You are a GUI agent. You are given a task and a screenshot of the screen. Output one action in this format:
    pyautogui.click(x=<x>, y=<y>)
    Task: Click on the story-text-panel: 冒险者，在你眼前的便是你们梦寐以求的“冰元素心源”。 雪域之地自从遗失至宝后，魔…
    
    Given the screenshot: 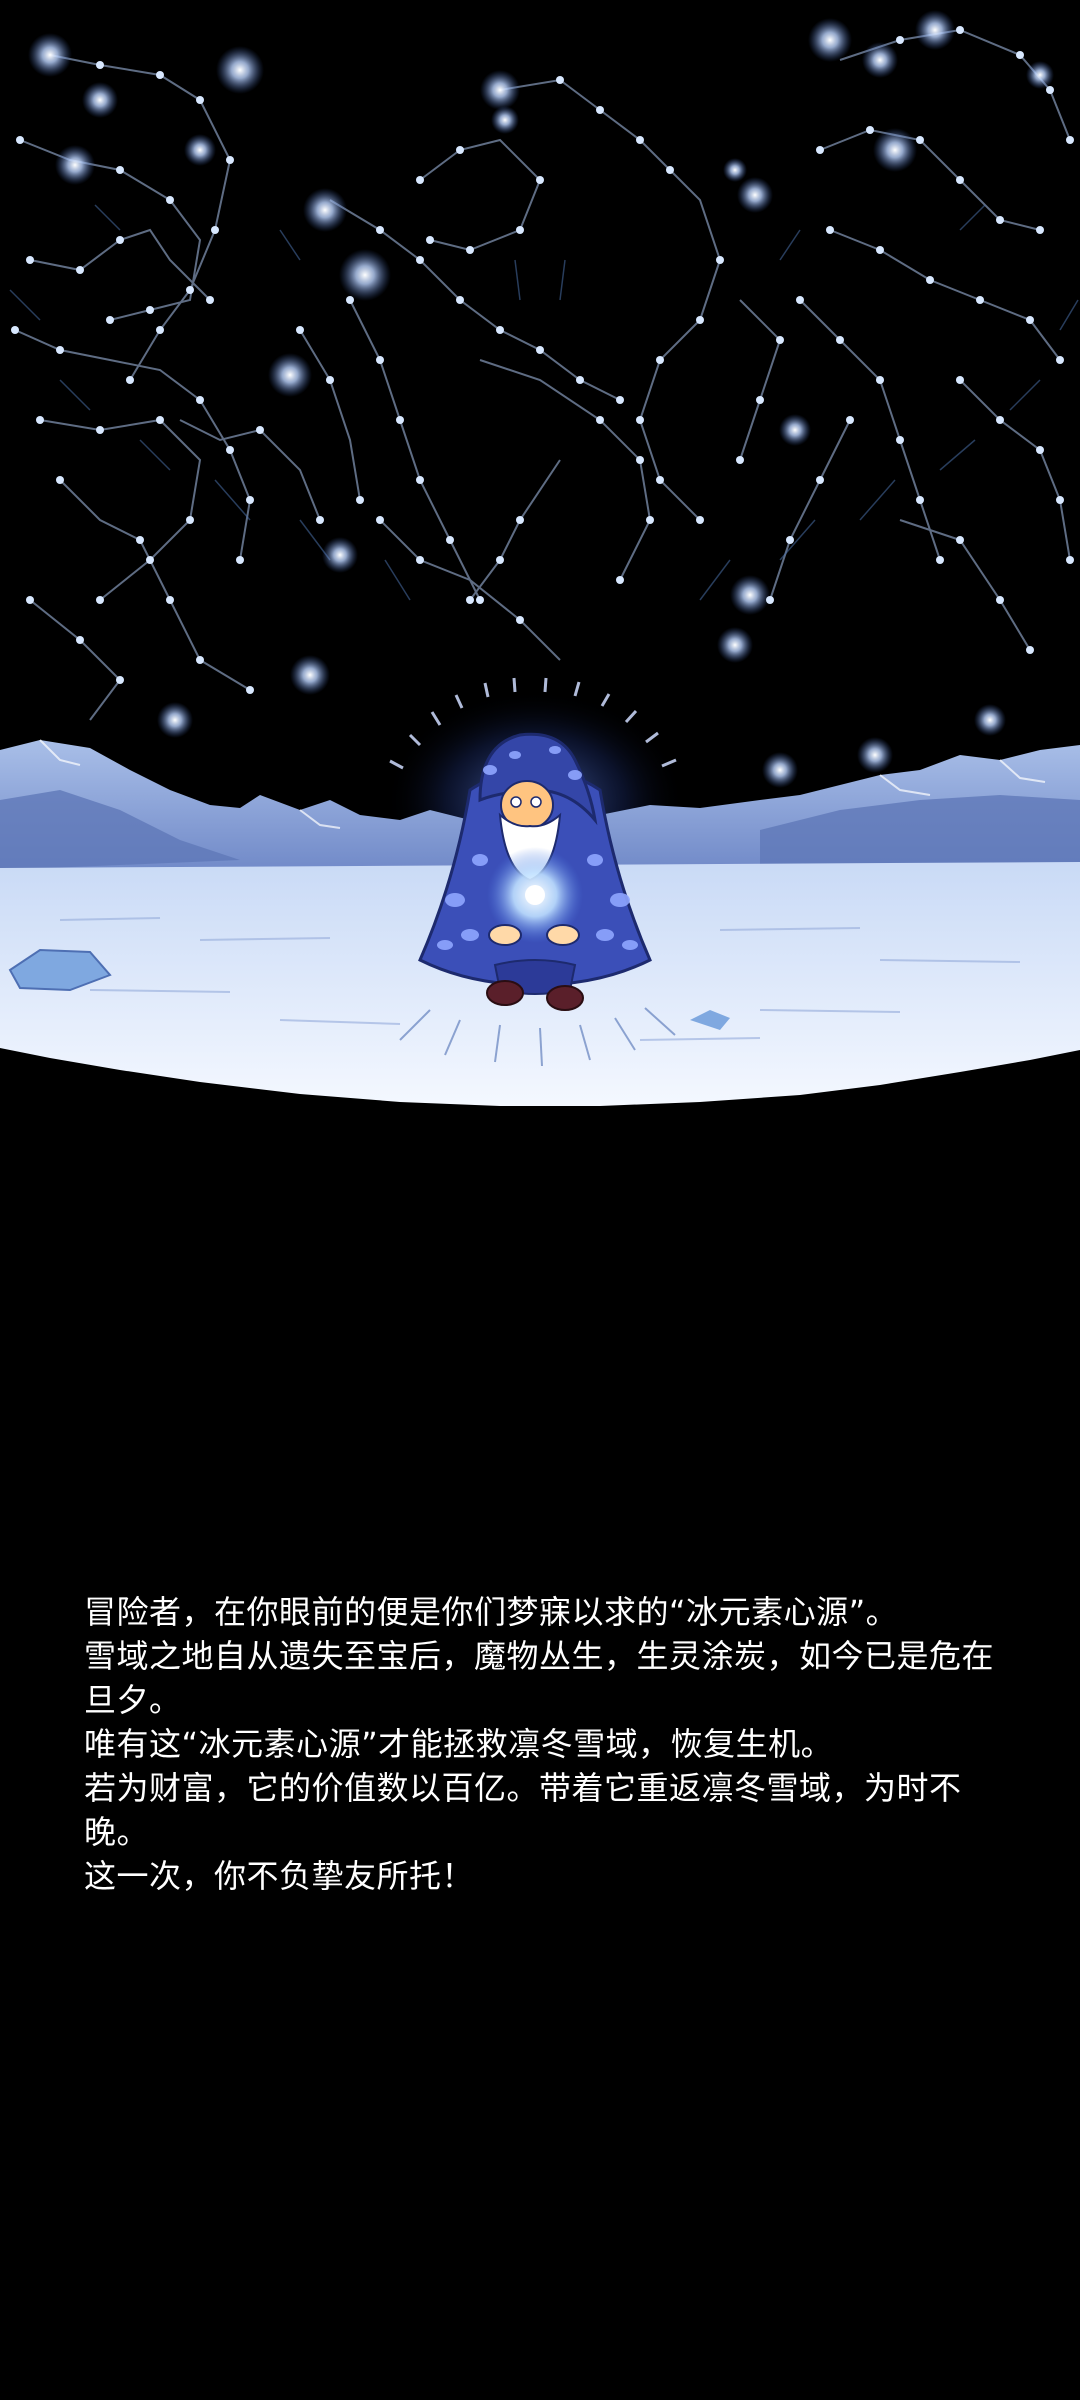 What is the action you would take?
    pyautogui.click(x=544, y=1744)
    